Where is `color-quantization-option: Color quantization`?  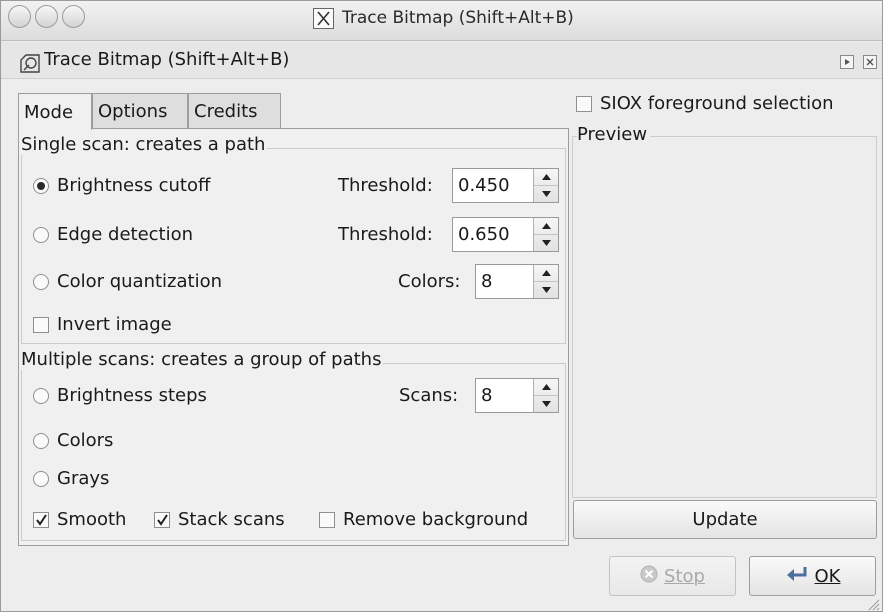 color-quantization-option: Color quantization is located at coordinates (127, 281).